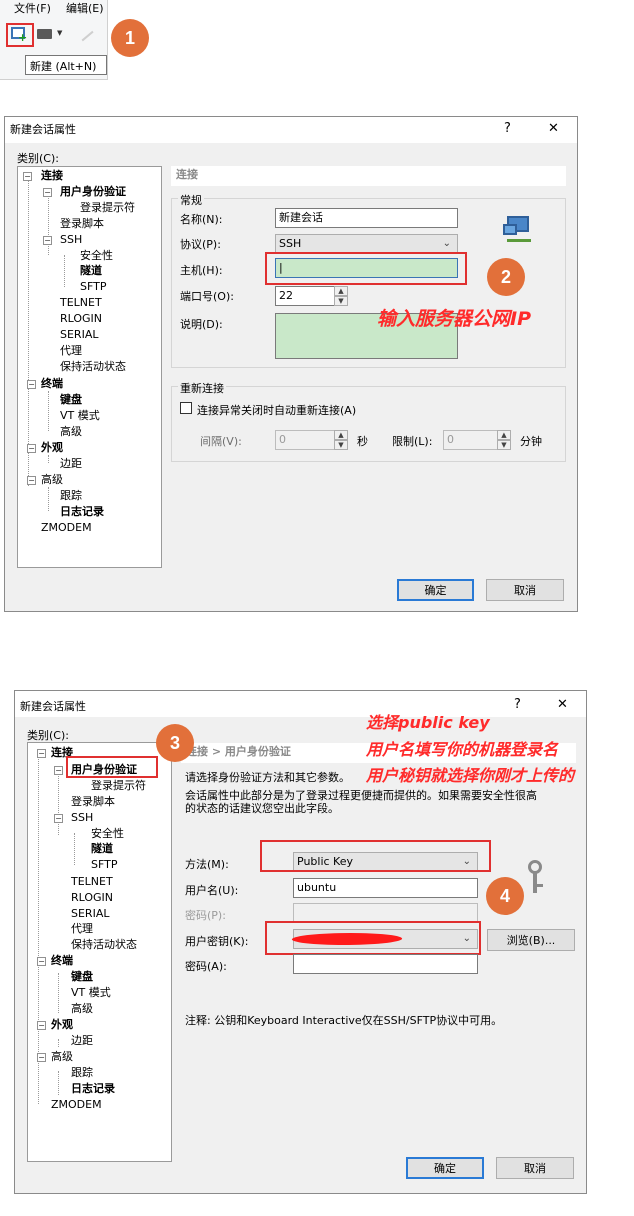 The image size is (634, 1216). What do you see at coordinates (96, 256) in the screenshot?
I see `tree-security: 安全性` at bounding box center [96, 256].